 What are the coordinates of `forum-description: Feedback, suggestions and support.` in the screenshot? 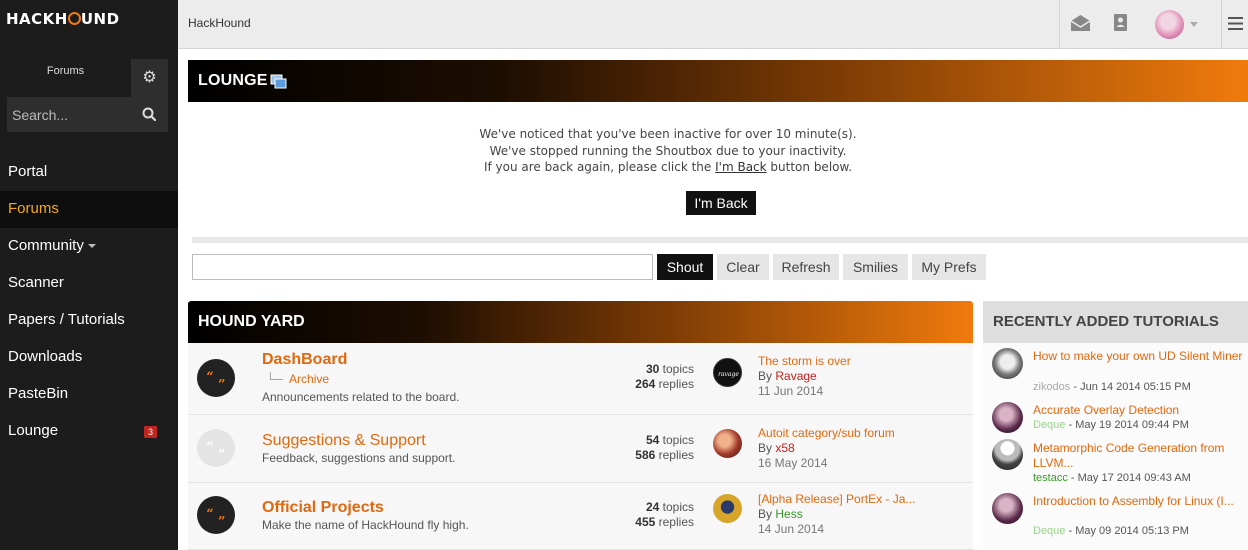 It's located at (359, 458).